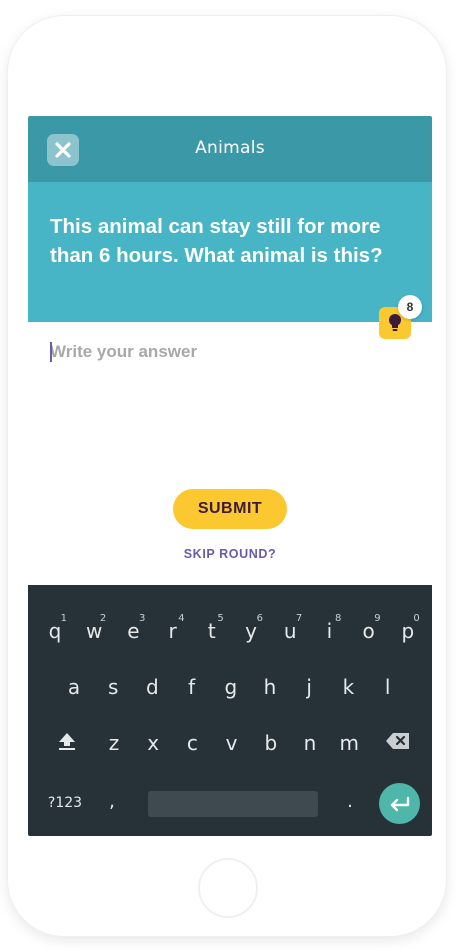 The image size is (456, 950). What do you see at coordinates (416, 618) in the screenshot?
I see `key-number-hint: 0` at bounding box center [416, 618].